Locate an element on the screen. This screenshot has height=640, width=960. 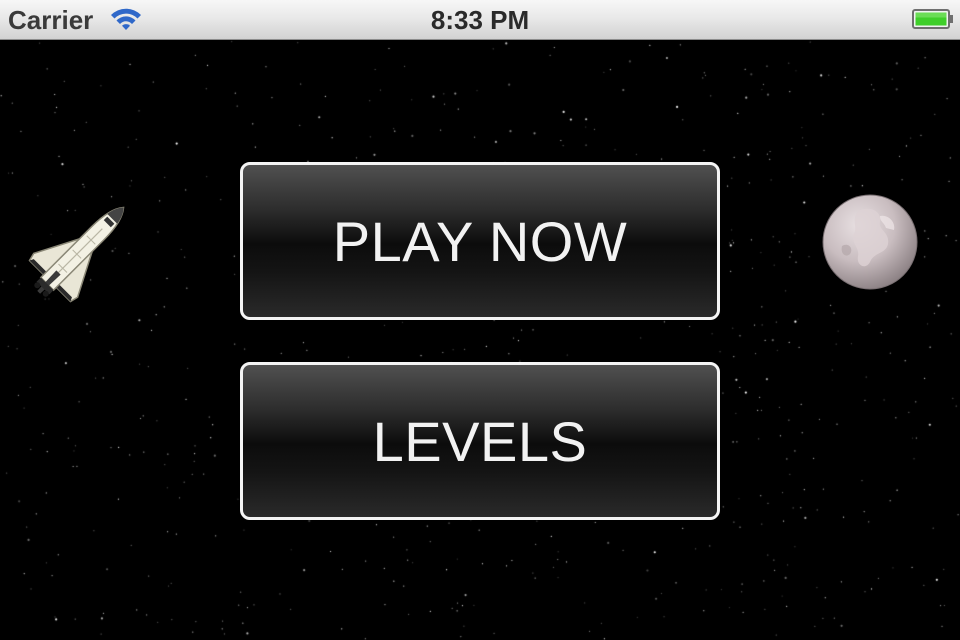
levels-label: LEVELS is located at coordinates (480, 441).